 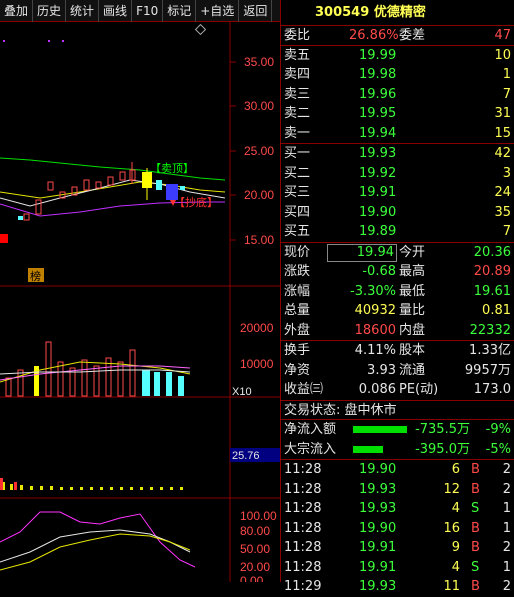 What do you see at coordinates (397, 390) in the screenshot?
I see `stat-row: 收益㈢ 0.086 PE(动) 173.0` at bounding box center [397, 390].